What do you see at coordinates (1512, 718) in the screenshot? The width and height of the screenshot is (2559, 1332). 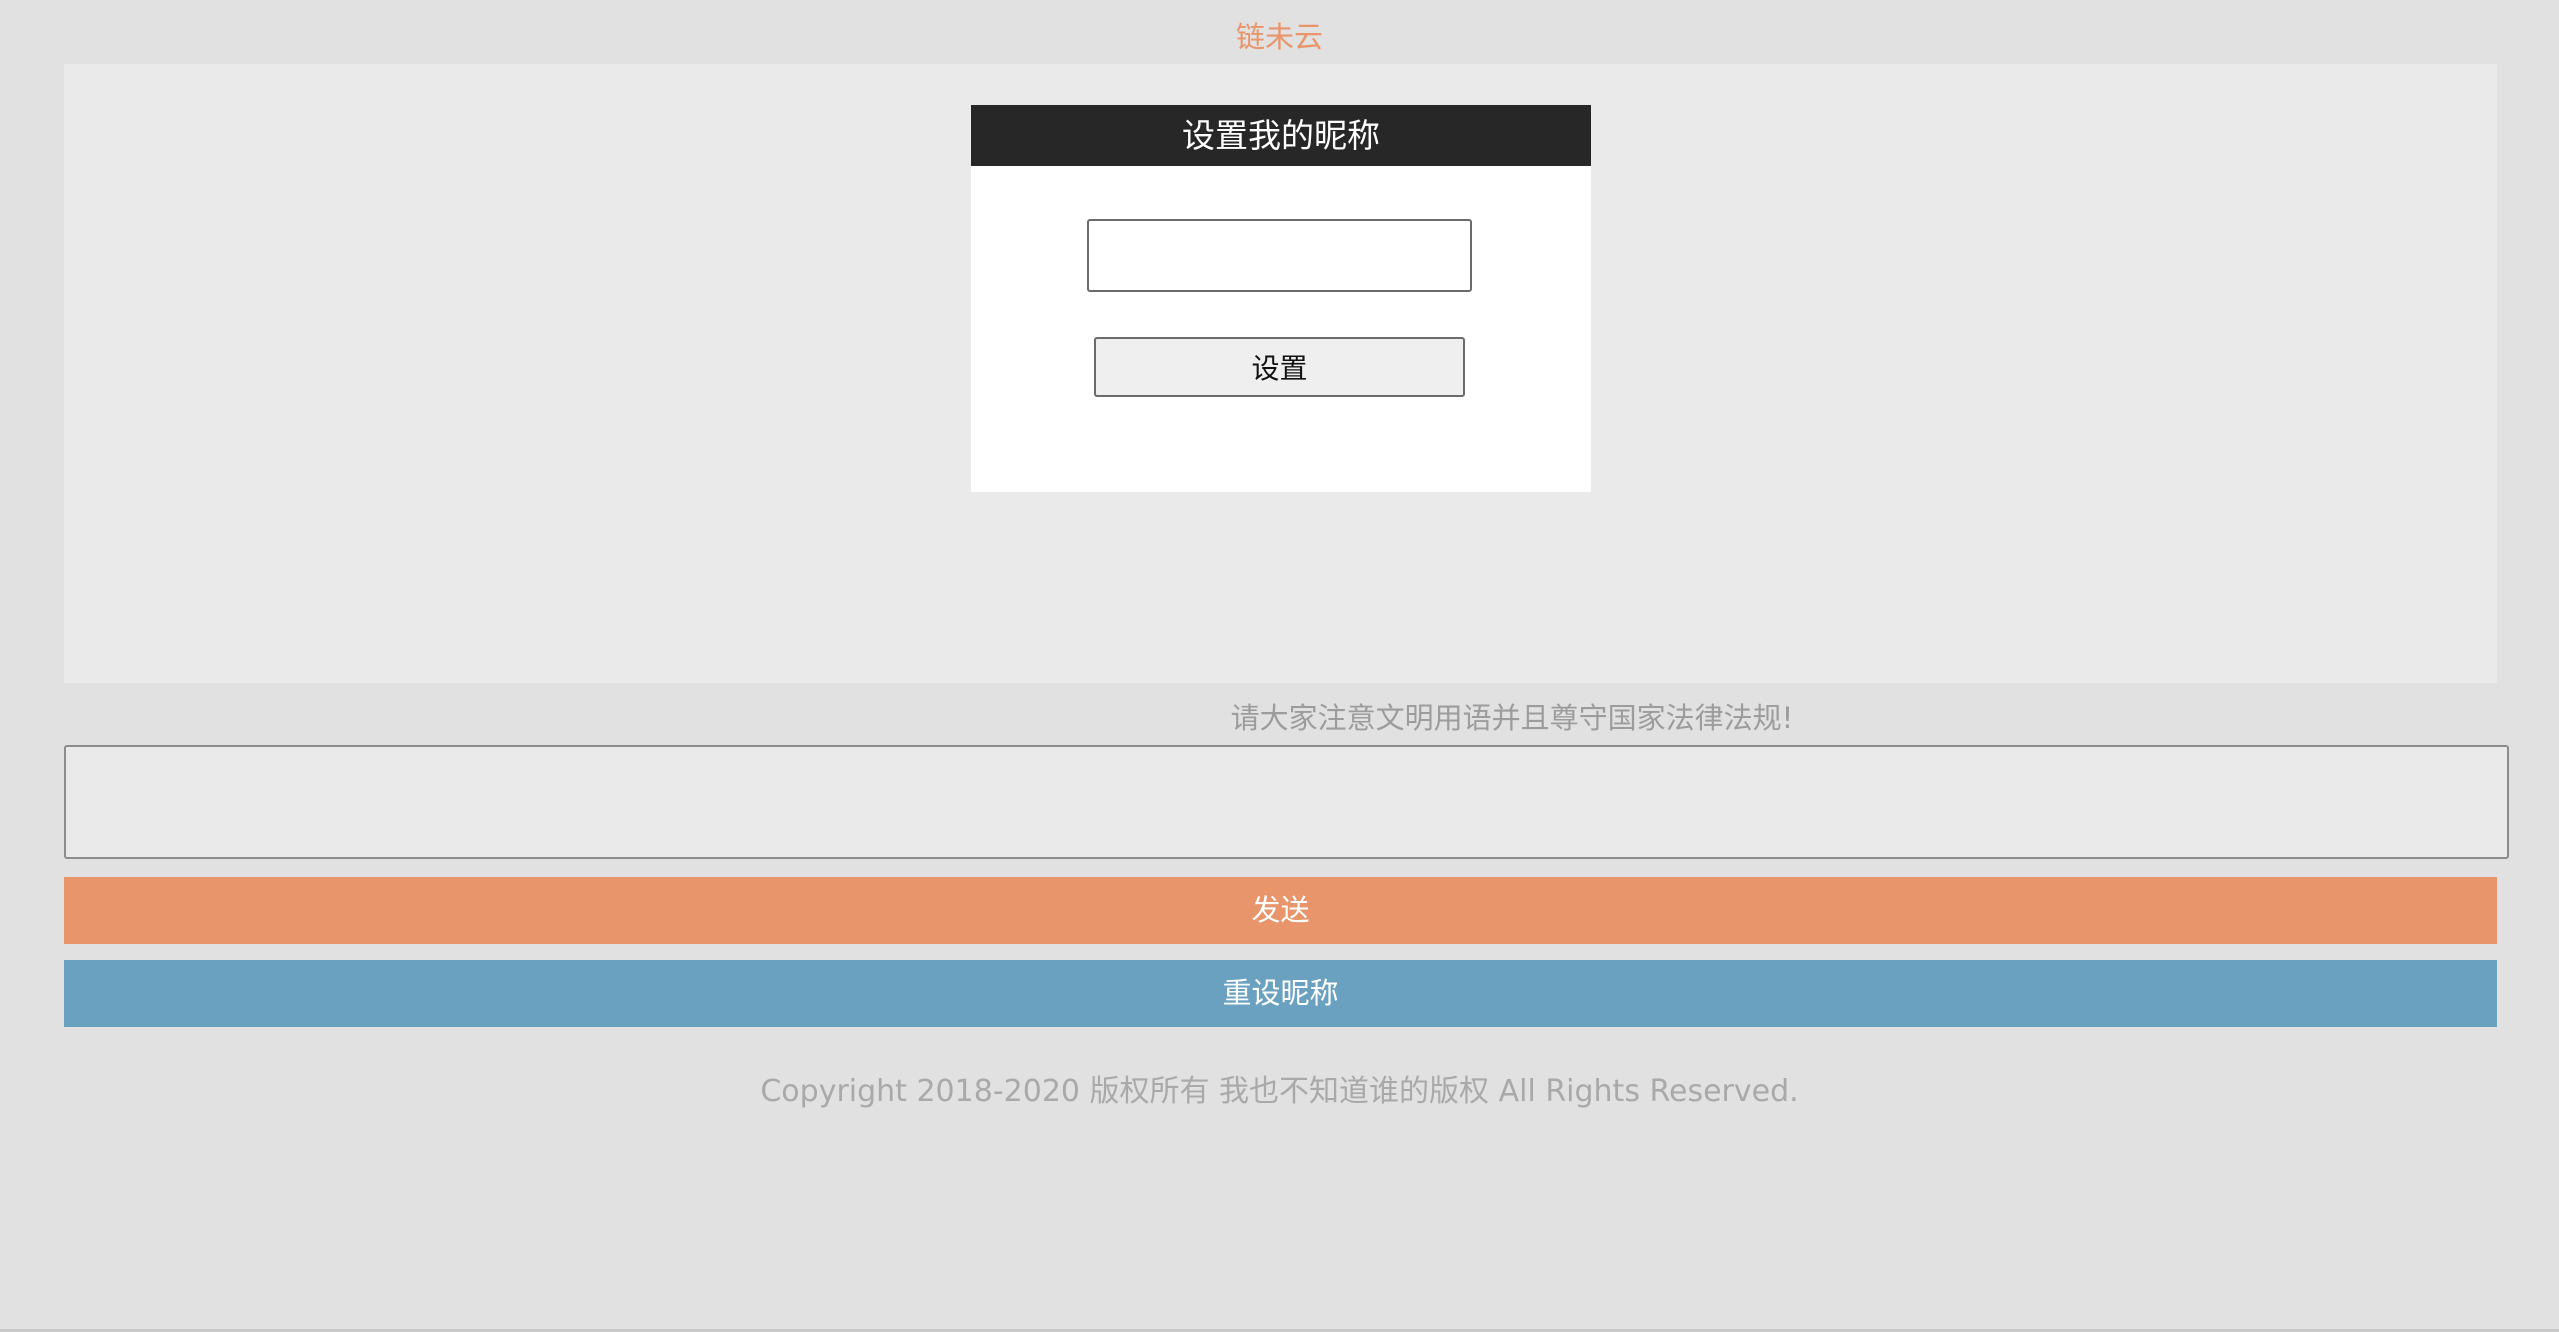 I see `civility-notice: 请大家注意文明用语并且尊守国家法律法规!` at bounding box center [1512, 718].